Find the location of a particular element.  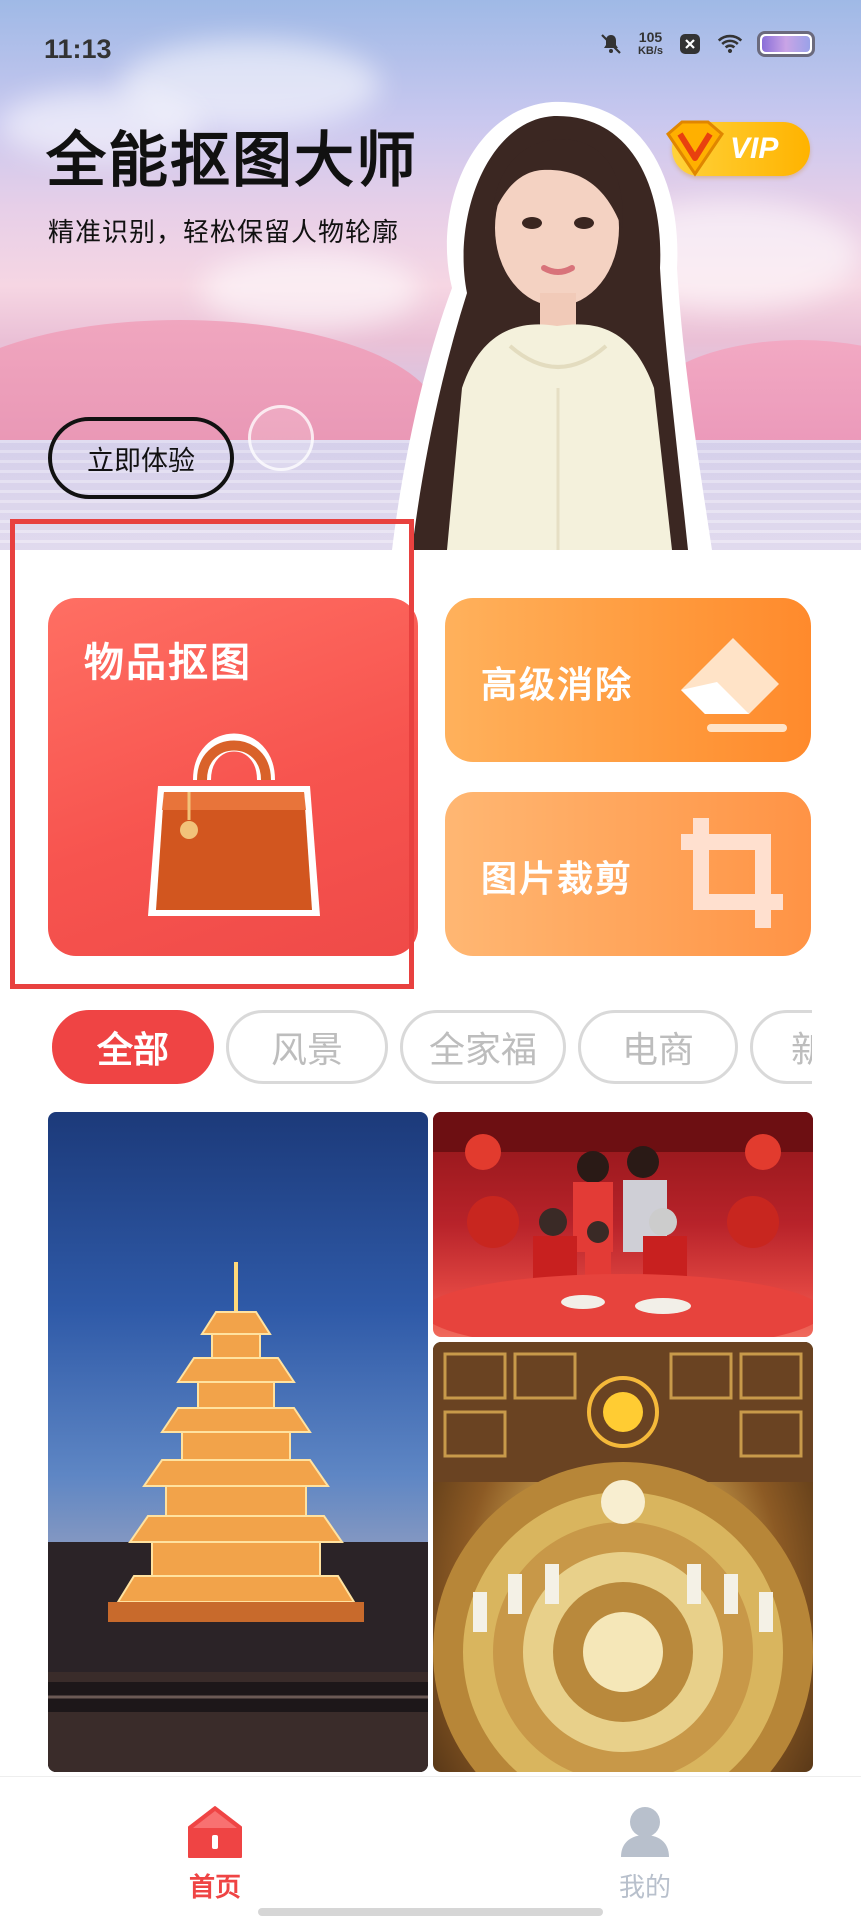

home-icon is located at coordinates (215, 1832).